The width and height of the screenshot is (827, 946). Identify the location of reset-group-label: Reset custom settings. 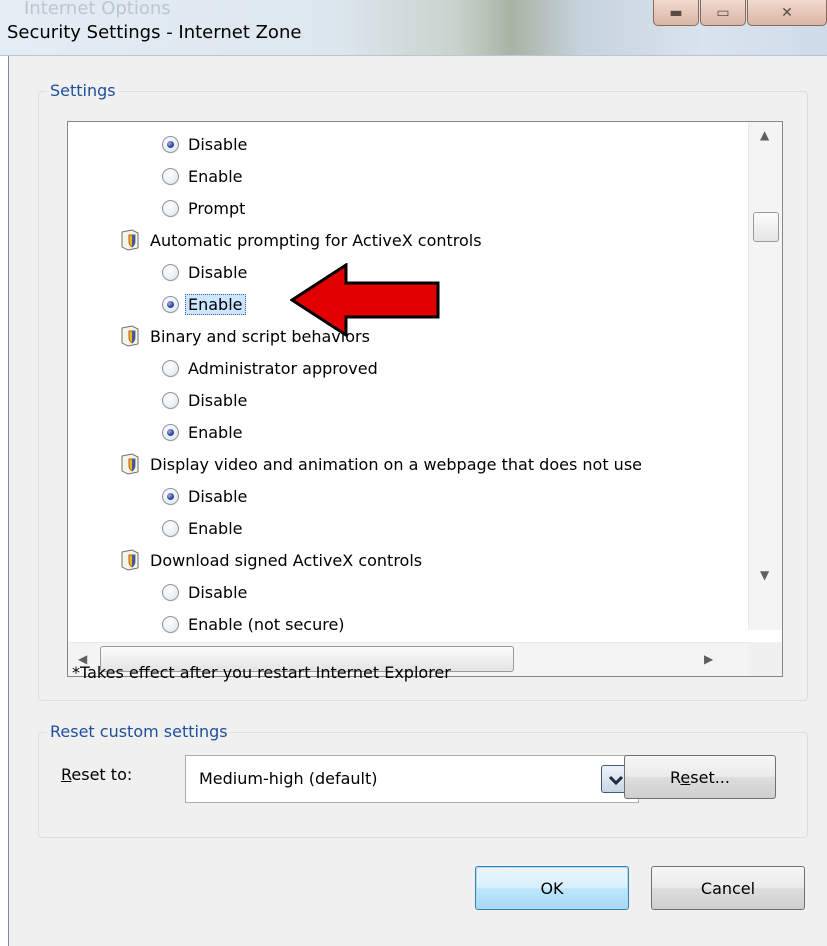
(139, 731).